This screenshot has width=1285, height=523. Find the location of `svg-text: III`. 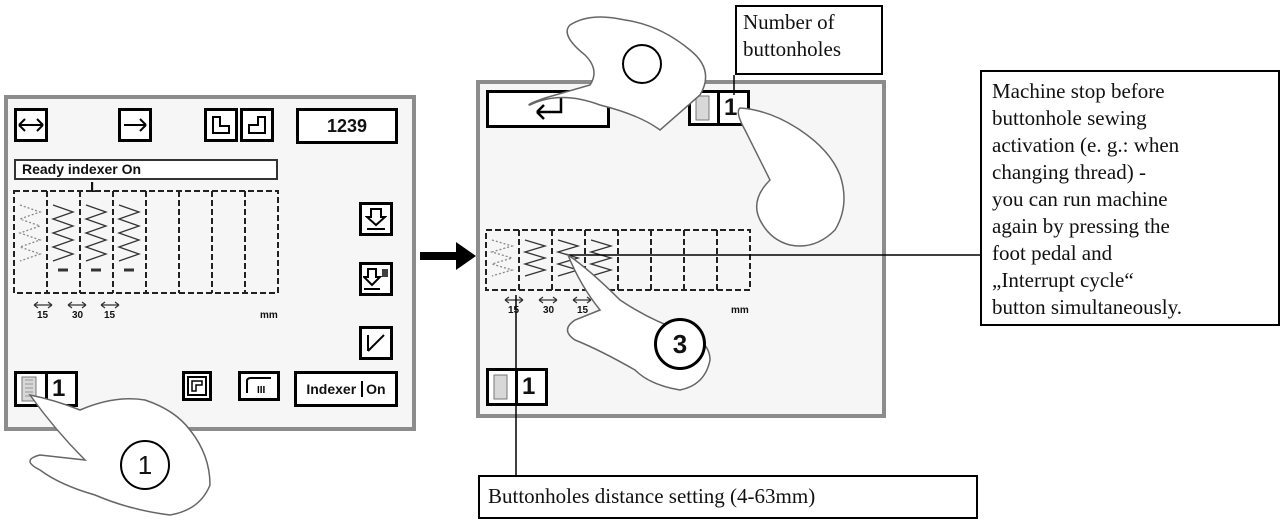

svg-text: III is located at coordinates (261, 390).